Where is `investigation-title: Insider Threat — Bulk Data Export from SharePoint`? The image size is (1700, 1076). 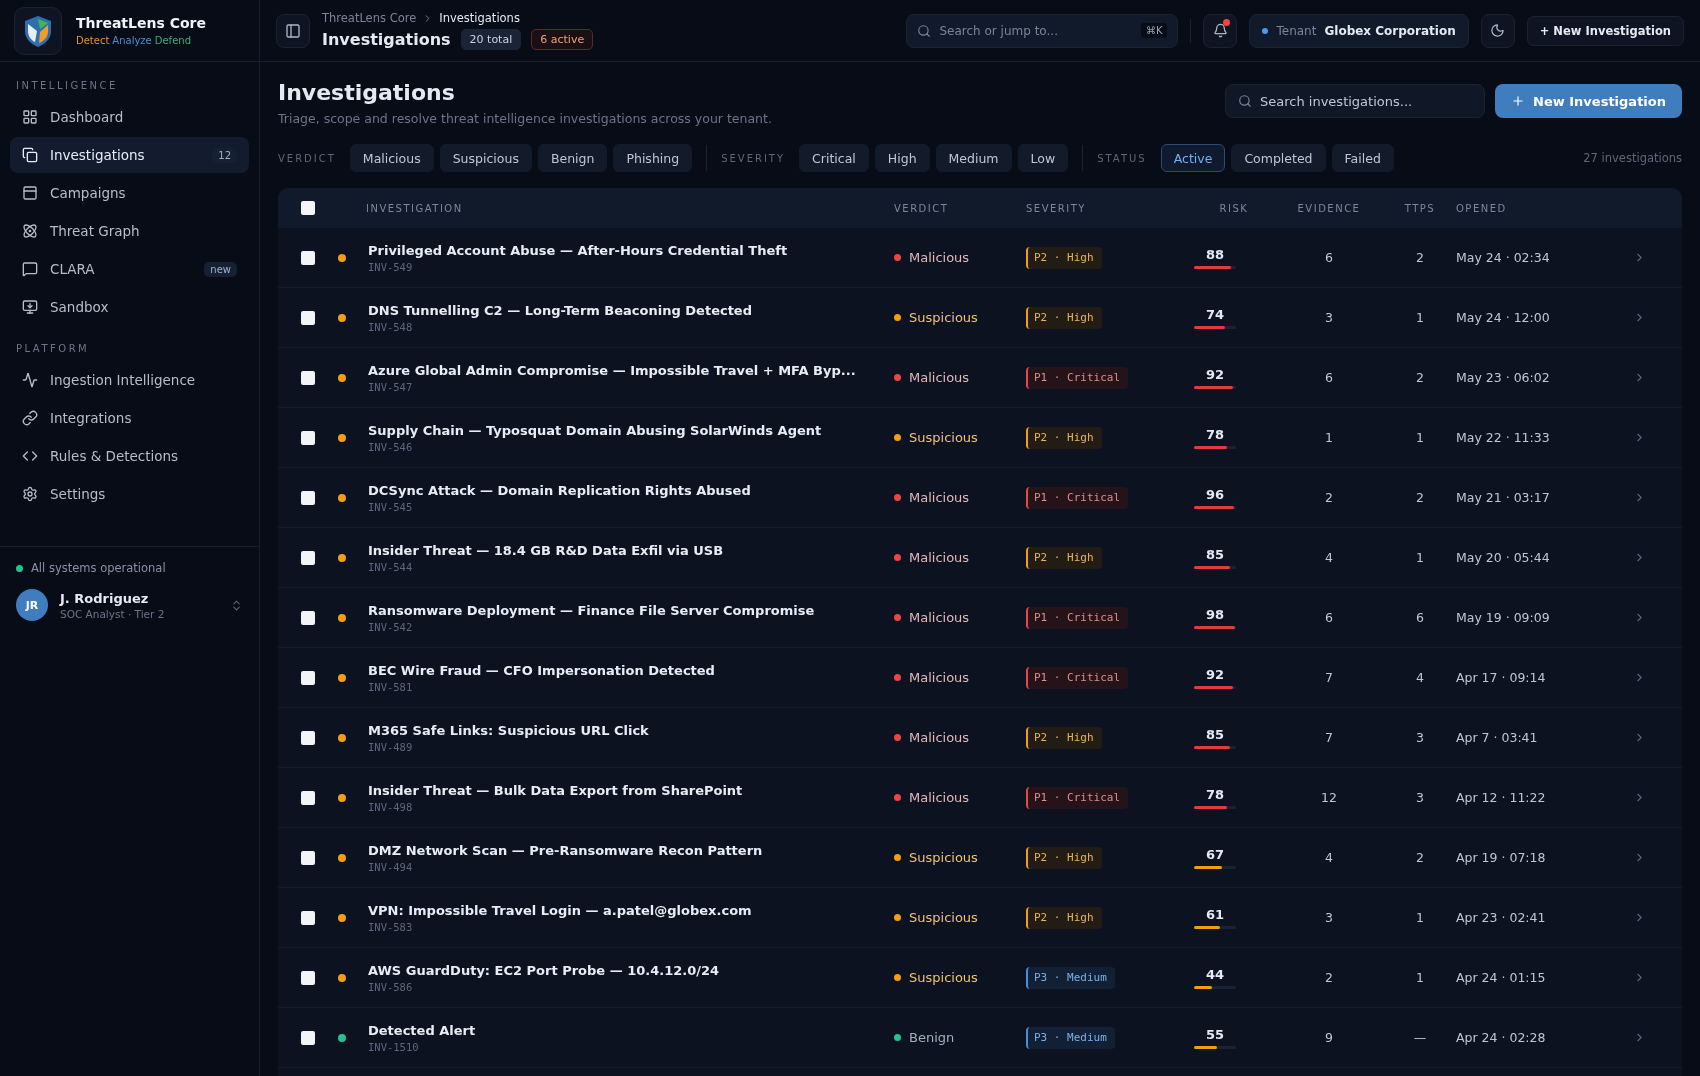 investigation-title: Insider Threat — Bulk Data Export from SharePoint is located at coordinates (555, 790).